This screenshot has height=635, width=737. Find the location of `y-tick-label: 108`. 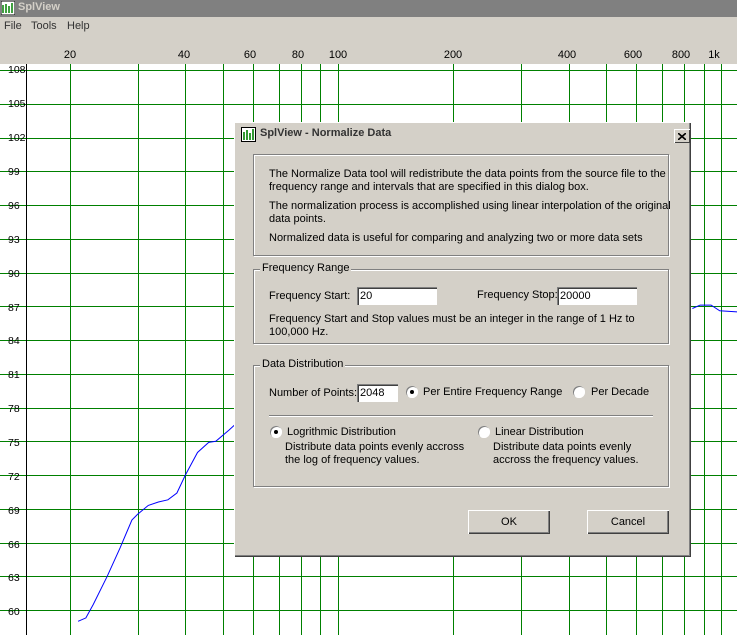

y-tick-label: 108 is located at coordinates (17, 70).